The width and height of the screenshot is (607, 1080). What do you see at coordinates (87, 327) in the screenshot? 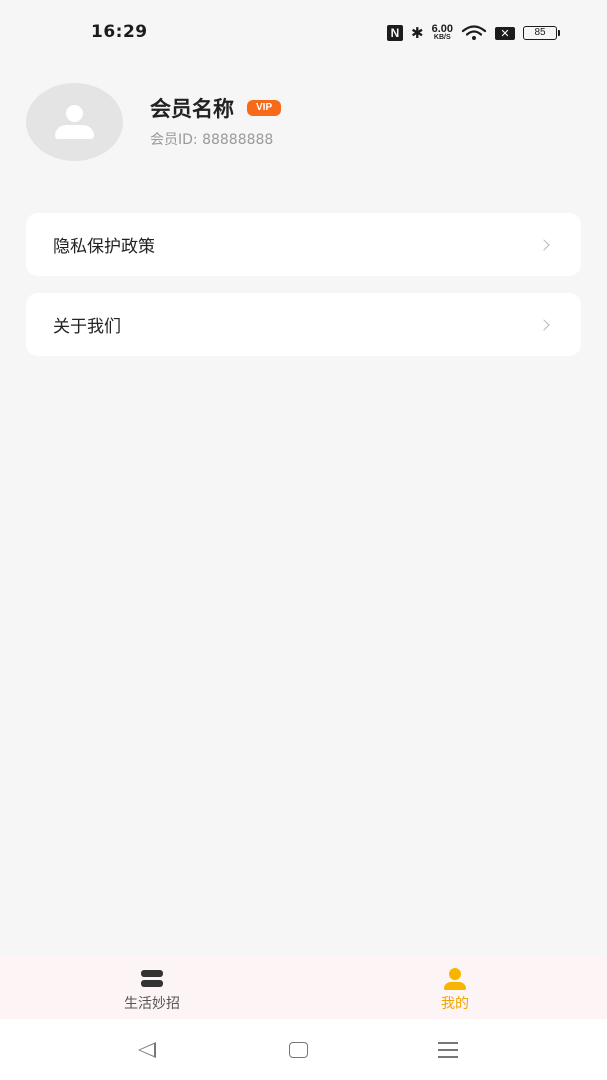
I see `about-us-label: 关于我们` at bounding box center [87, 327].